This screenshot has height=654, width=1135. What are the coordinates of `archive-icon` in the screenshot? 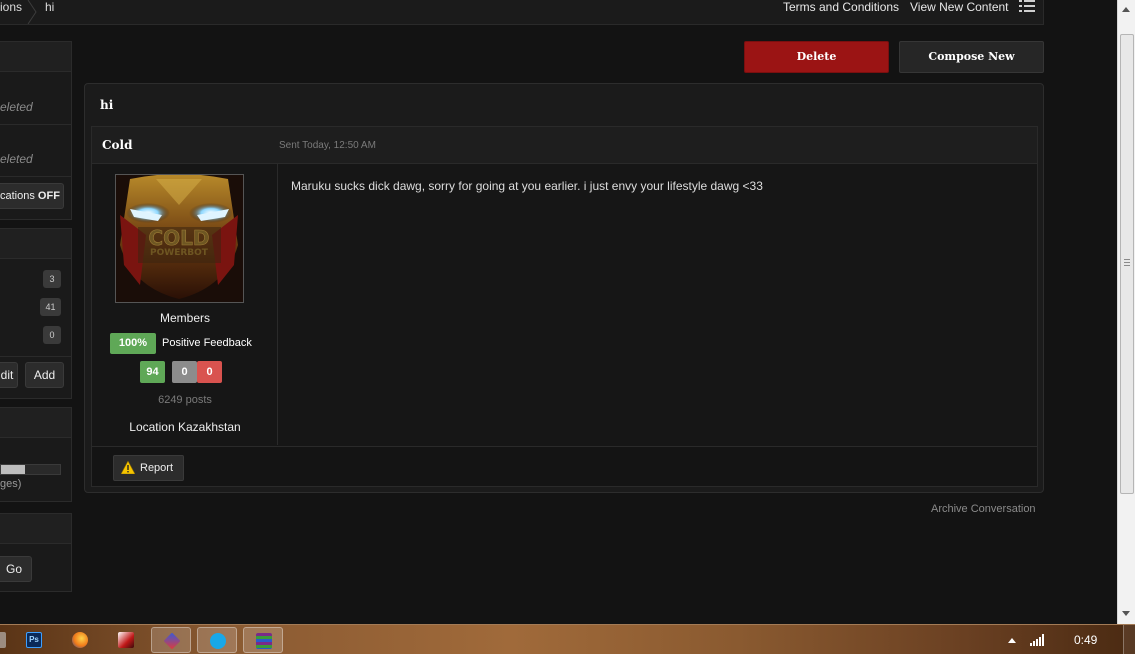 It's located at (264, 641).